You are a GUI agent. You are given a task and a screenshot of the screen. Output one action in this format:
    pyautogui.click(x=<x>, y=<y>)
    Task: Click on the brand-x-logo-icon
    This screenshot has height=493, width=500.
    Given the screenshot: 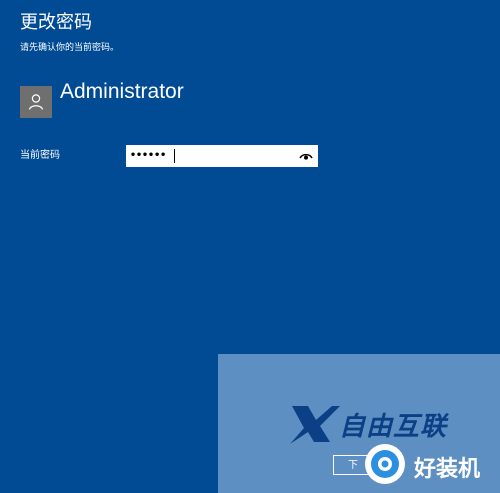 What is the action you would take?
    pyautogui.click(x=315, y=425)
    